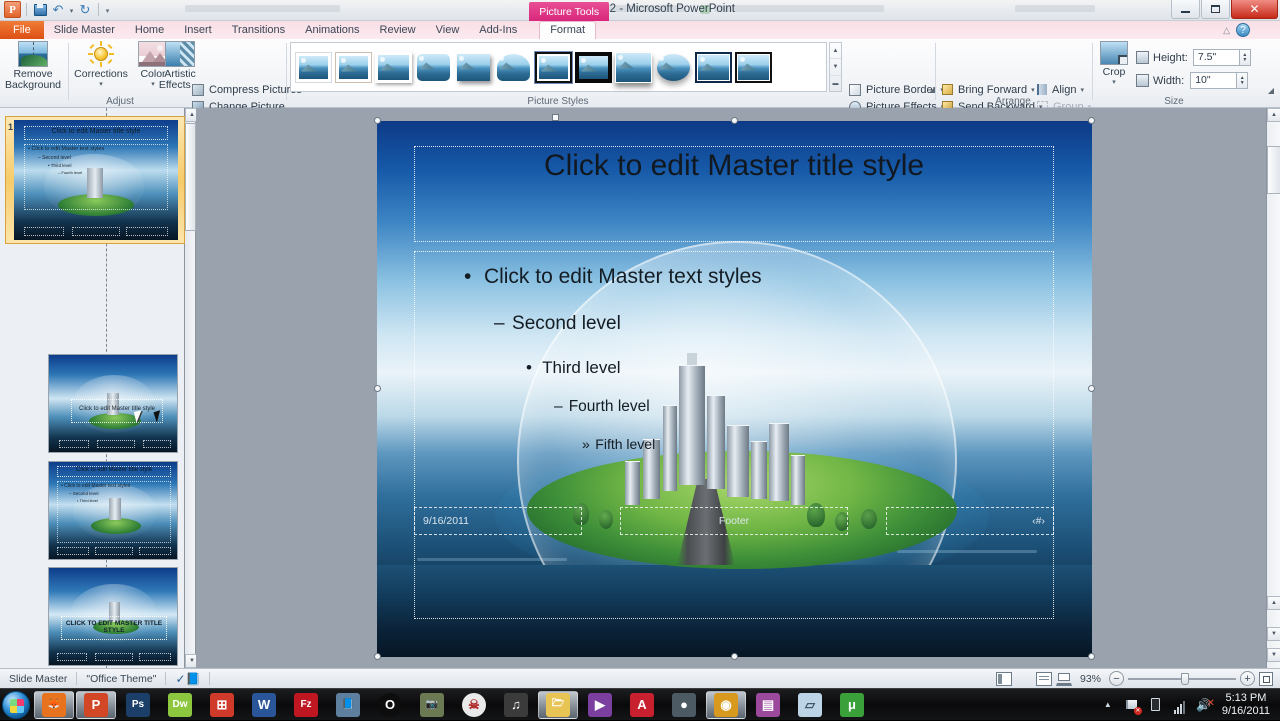 The image size is (1280, 721). Describe the element at coordinates (835, 51) in the screenshot. I see `gallery-scroll-up-icon: ▲` at that location.